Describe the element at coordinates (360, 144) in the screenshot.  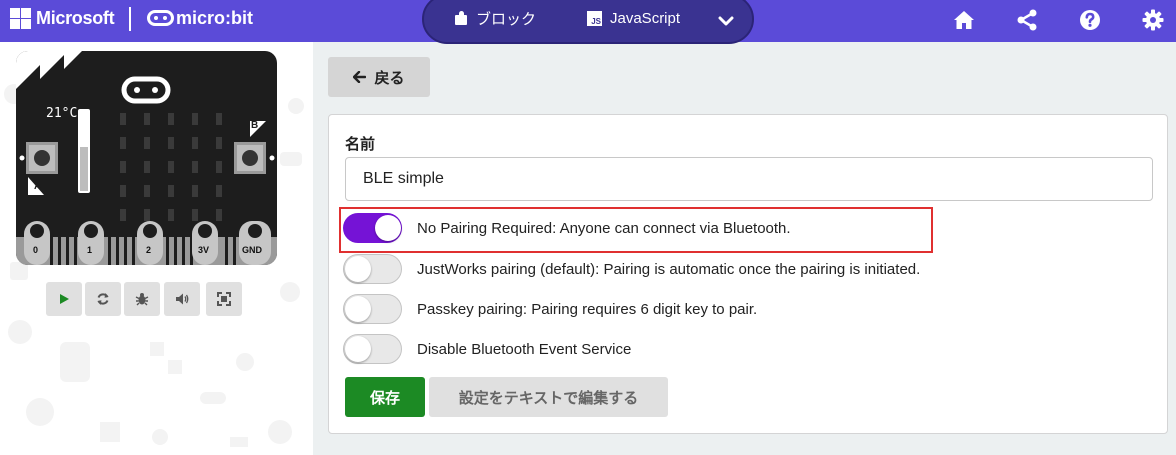
I see `name-label: 名前` at that location.